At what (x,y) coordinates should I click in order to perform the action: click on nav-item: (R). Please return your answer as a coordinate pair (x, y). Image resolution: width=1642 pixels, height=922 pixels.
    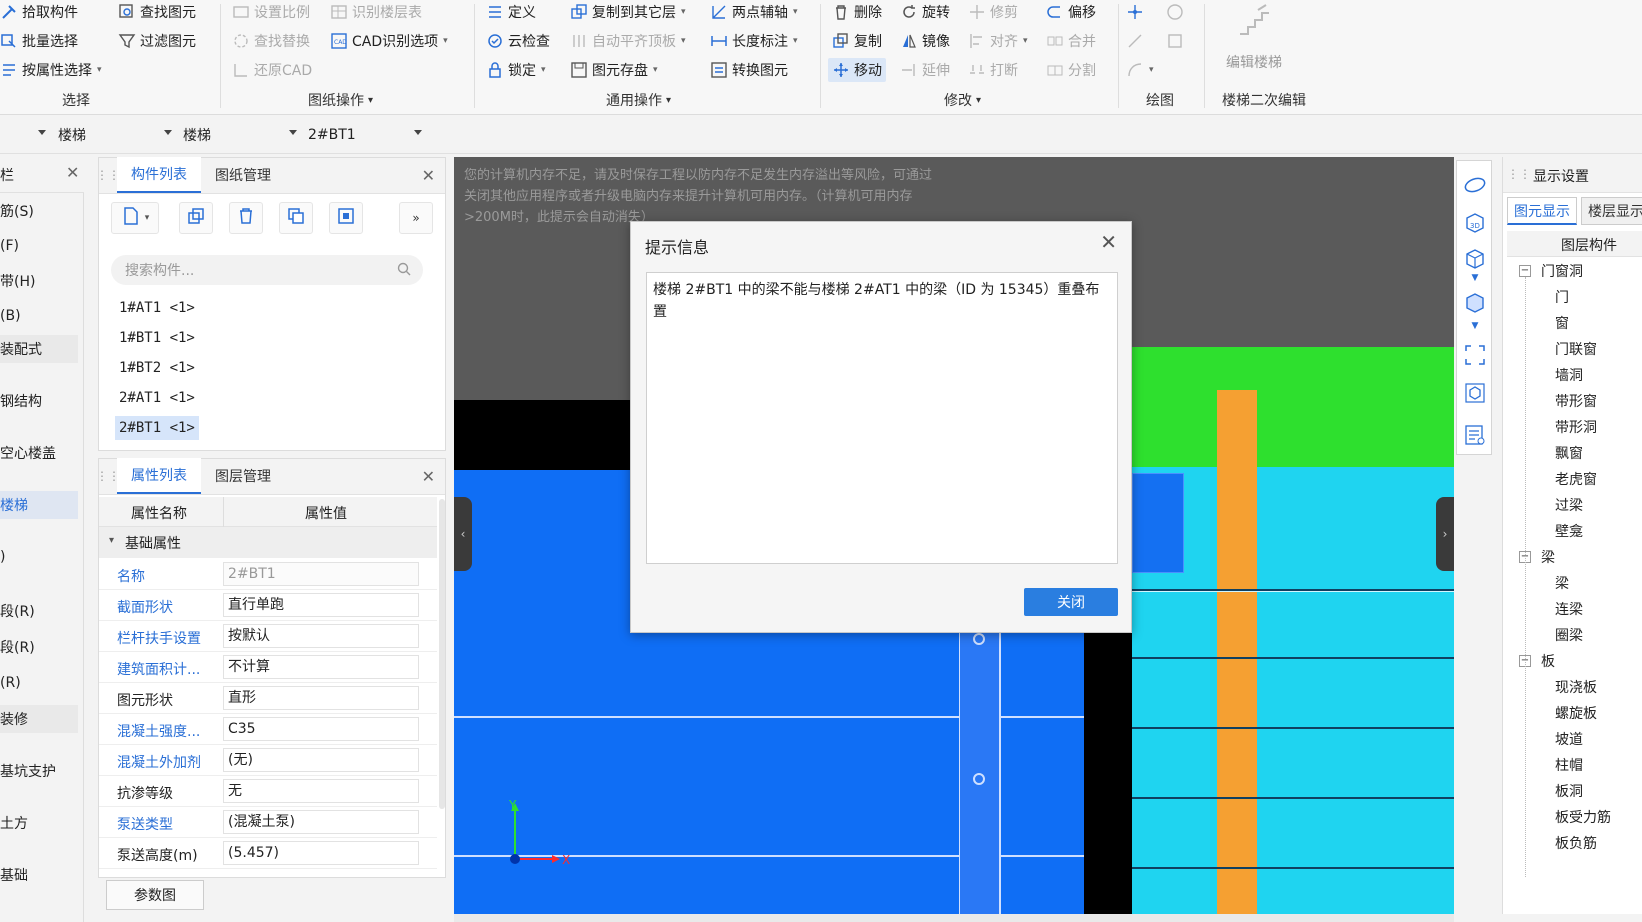
    Looking at the image, I should click on (39, 683).